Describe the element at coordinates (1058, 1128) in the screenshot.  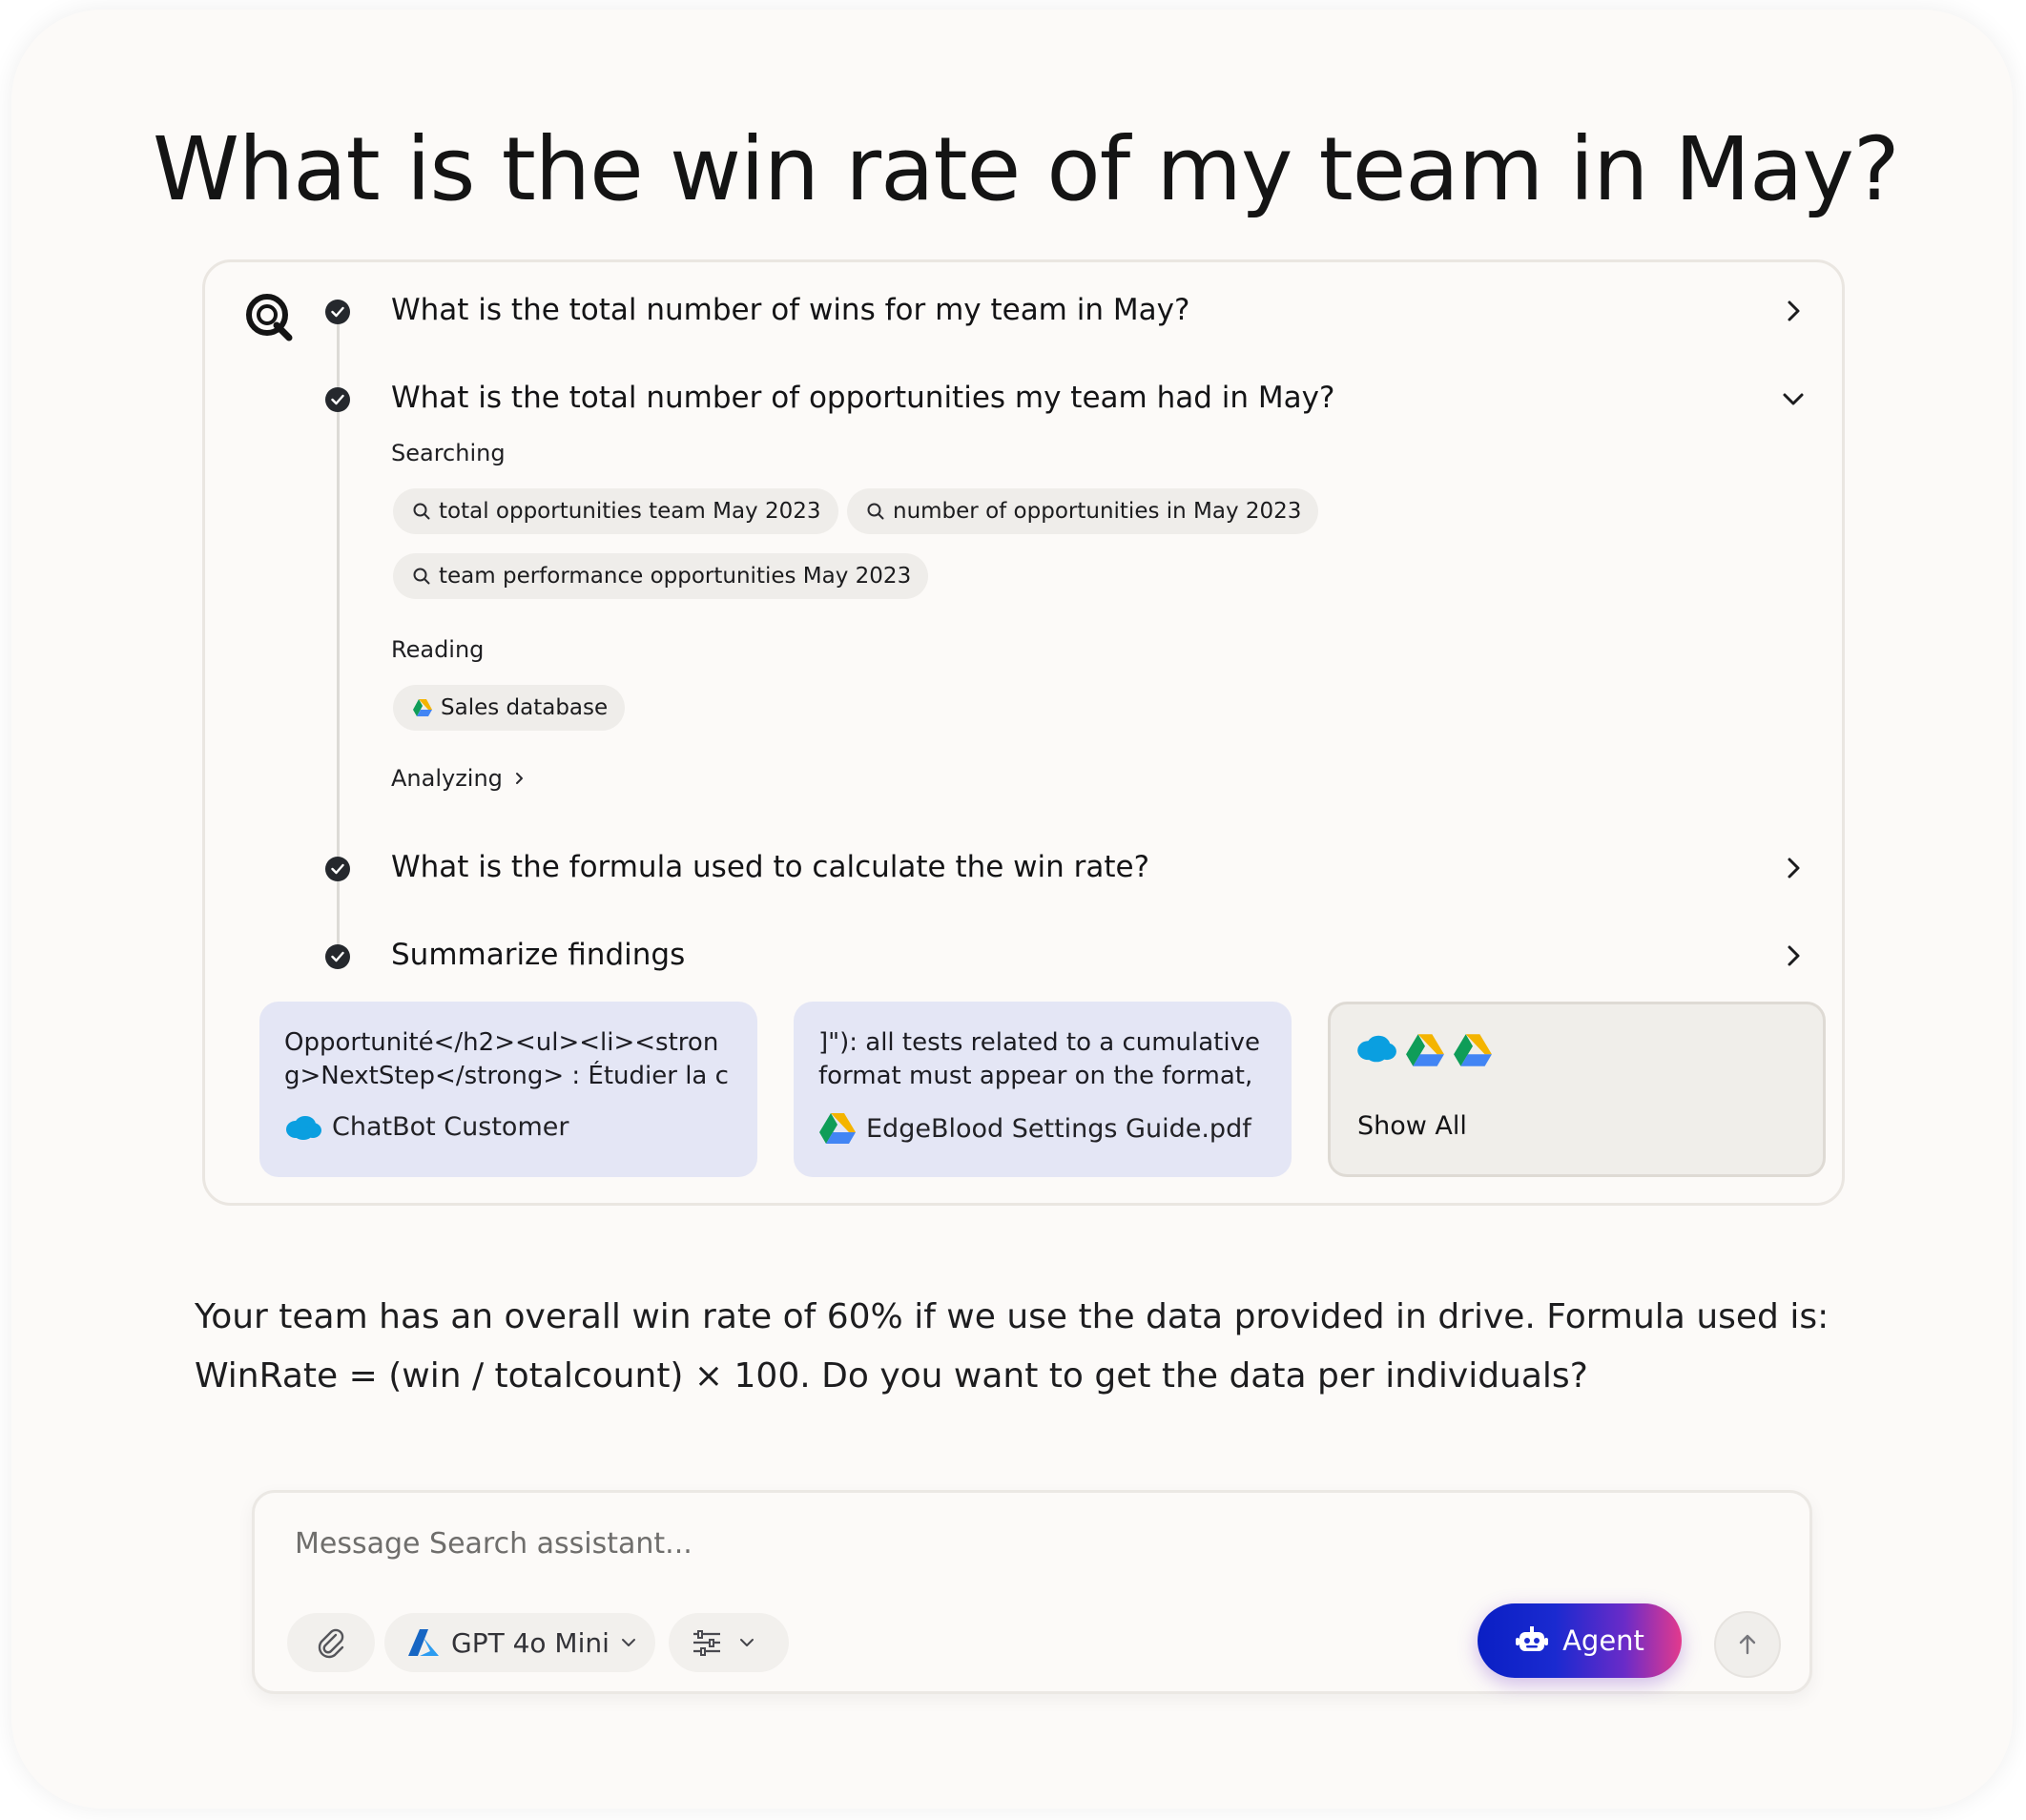
I see `source-name: EdgeBlood Settings Guide.pdf` at that location.